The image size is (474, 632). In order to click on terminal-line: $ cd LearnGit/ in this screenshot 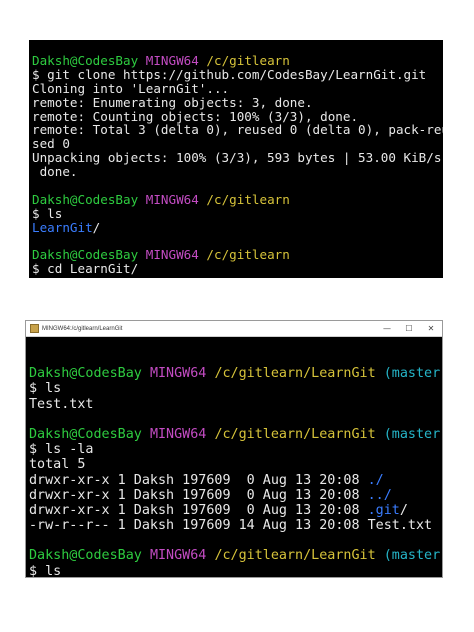, I will do `click(237, 269)`.